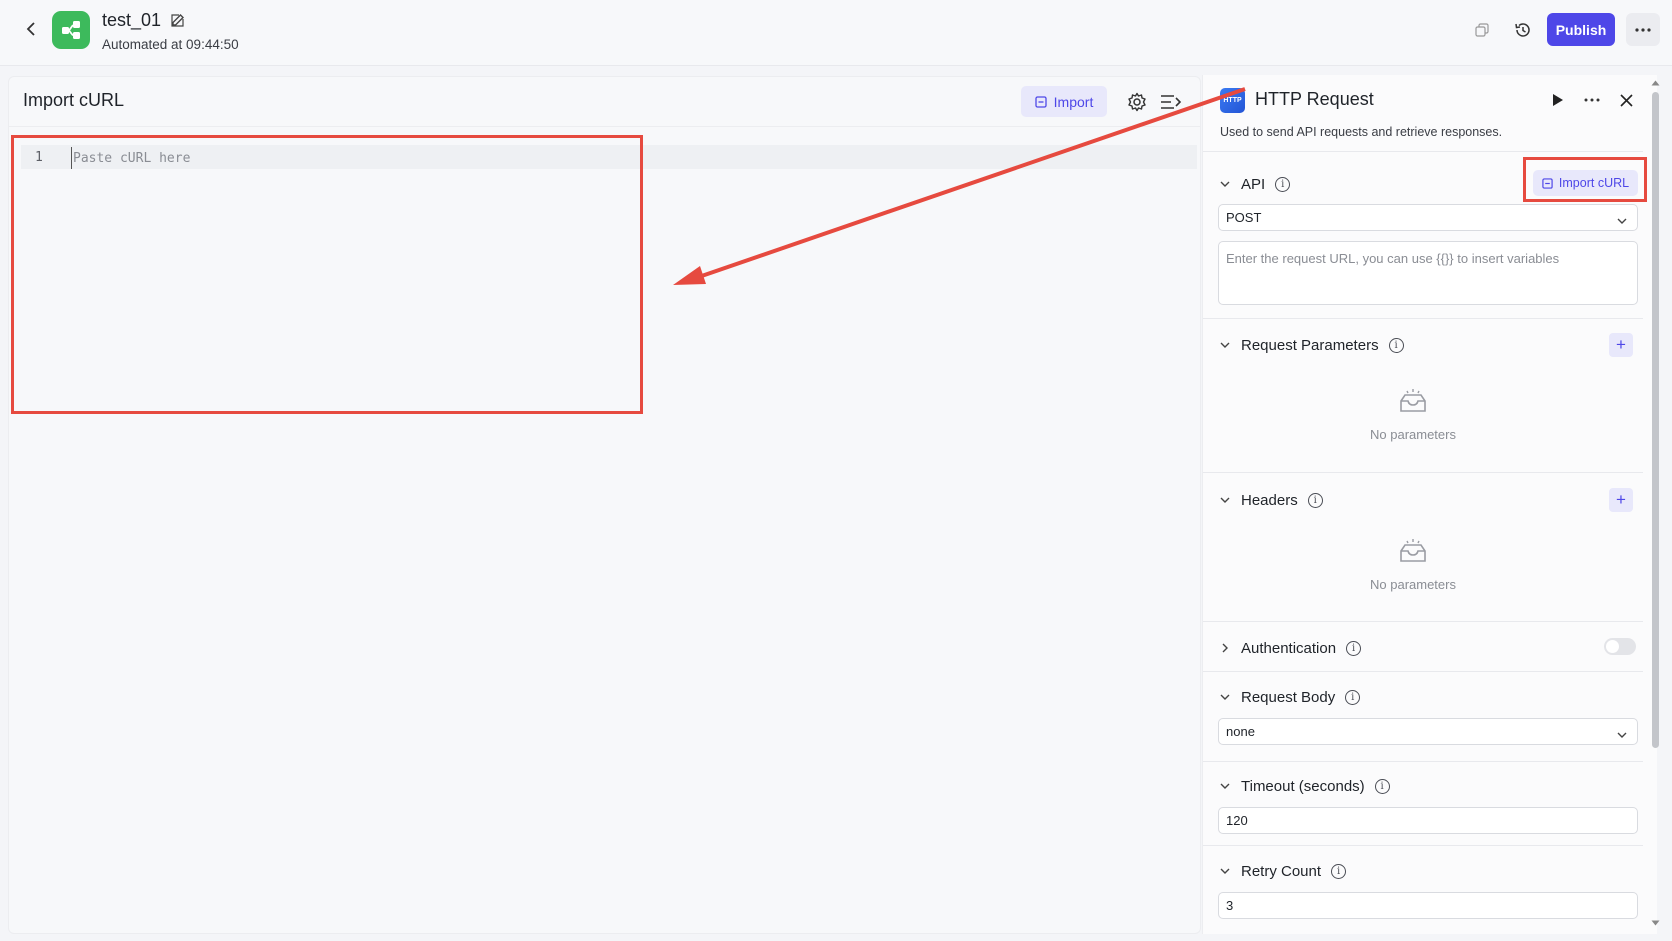 The image size is (1672, 941). Describe the element at coordinates (71, 30) in the screenshot. I see `workflow-app-icon` at that location.